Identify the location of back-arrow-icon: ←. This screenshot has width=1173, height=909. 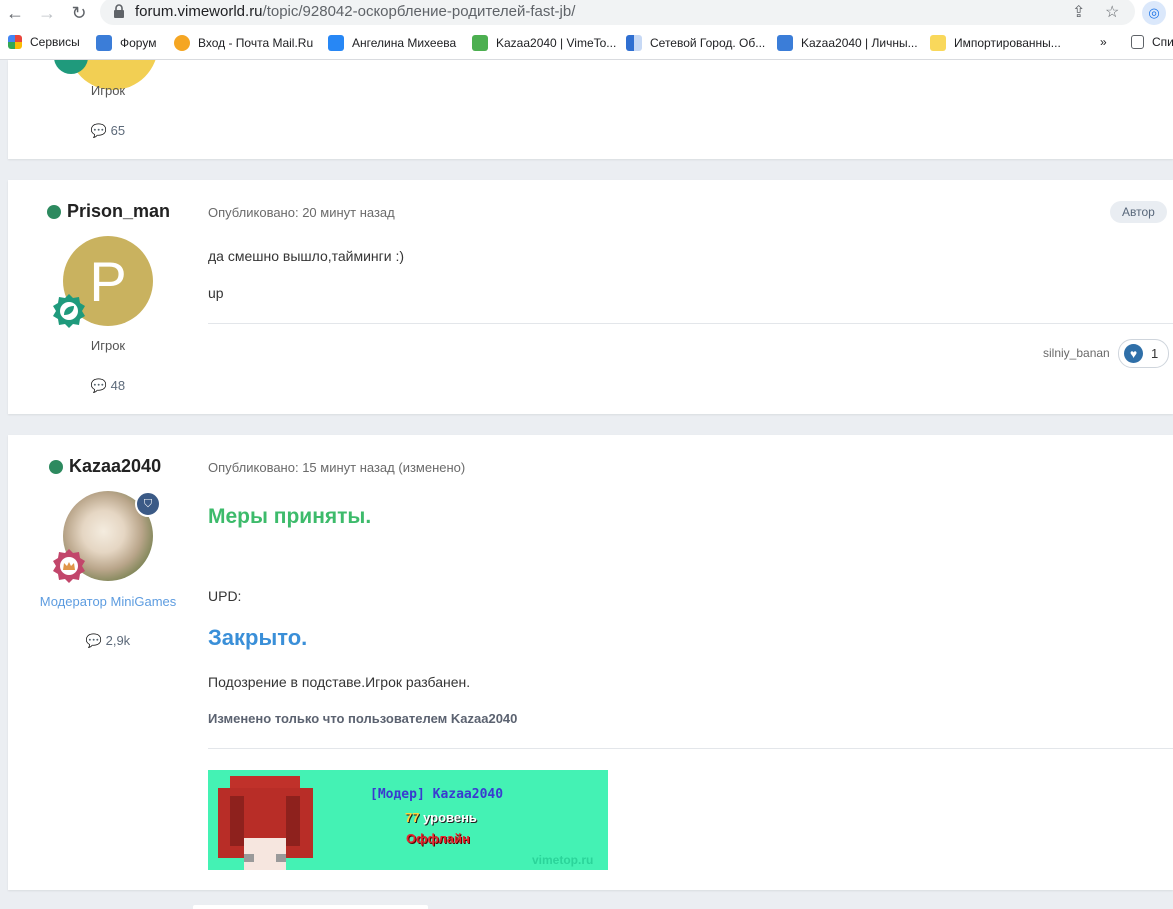
(15, 13).